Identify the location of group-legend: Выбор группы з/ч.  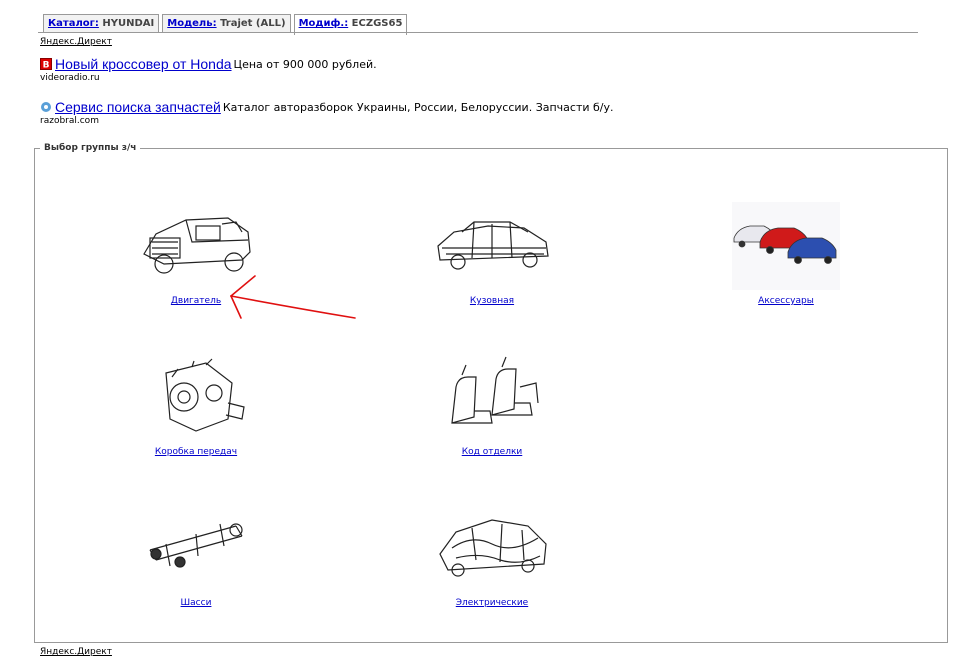
(90, 148).